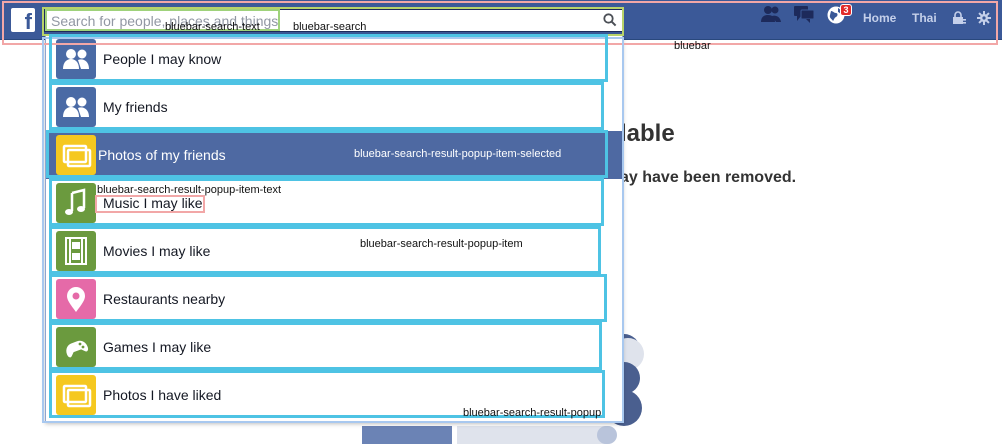  Describe the element at coordinates (647, 133) in the screenshot. I see `page-unavailable-title: lable` at that location.